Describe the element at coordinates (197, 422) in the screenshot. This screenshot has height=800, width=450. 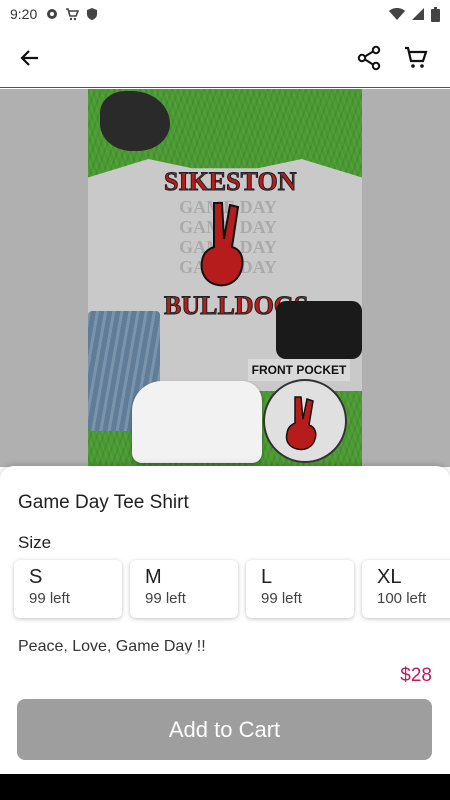
I see `sneaker-image` at that location.